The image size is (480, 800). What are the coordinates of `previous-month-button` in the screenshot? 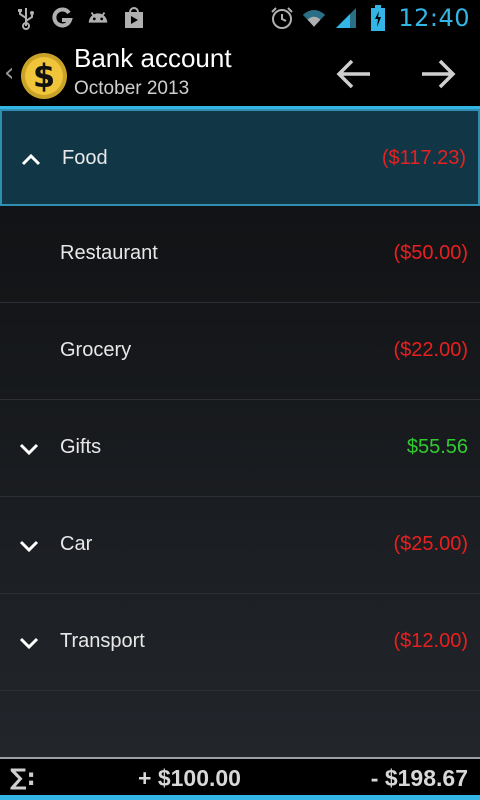 It's located at (354, 74).